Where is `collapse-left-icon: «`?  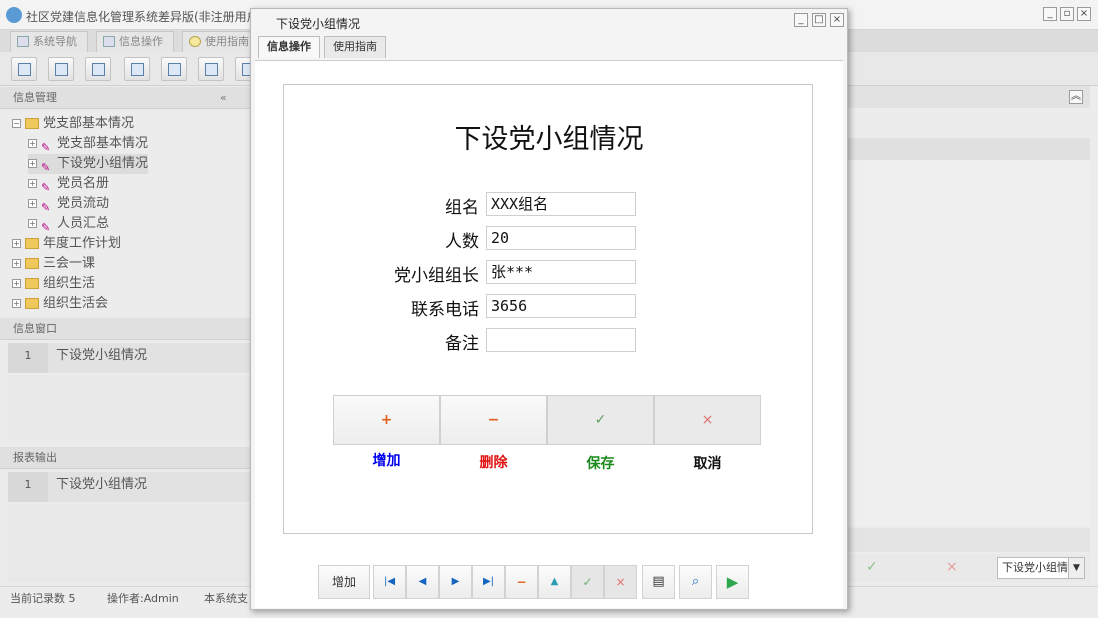
collapse-left-icon: « is located at coordinates (223, 97).